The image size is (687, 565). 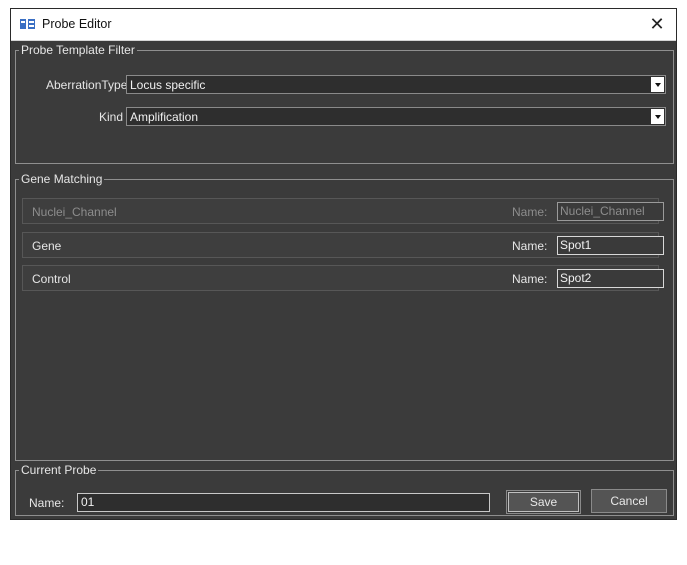 What do you see at coordinates (51, 279) in the screenshot?
I see `gene-row-label: Control` at bounding box center [51, 279].